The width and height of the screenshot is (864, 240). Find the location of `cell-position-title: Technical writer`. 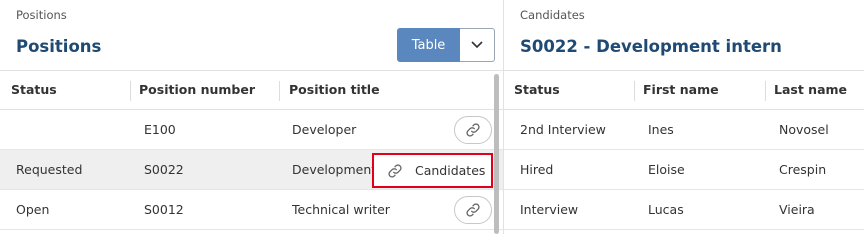

cell-position-title: Technical writer is located at coordinates (341, 209).